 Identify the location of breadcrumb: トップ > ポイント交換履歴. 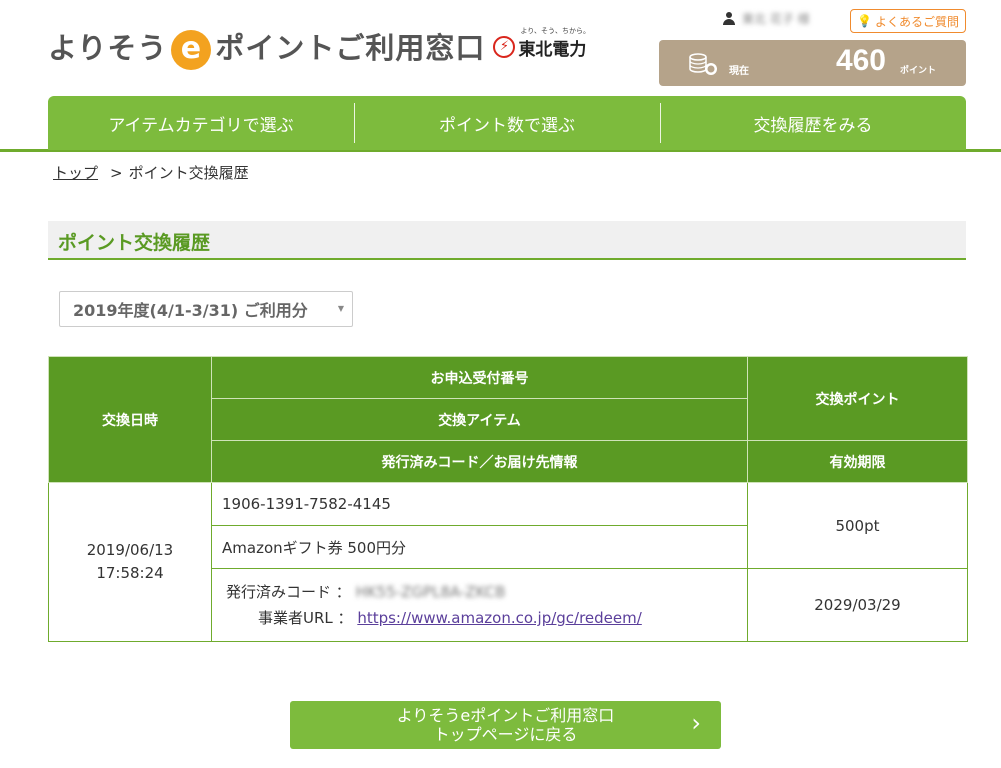
(151, 172).